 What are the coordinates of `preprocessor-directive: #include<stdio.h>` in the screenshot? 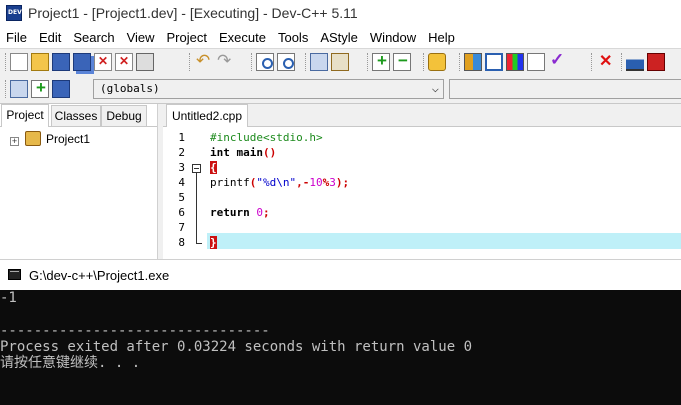 It's located at (266, 137).